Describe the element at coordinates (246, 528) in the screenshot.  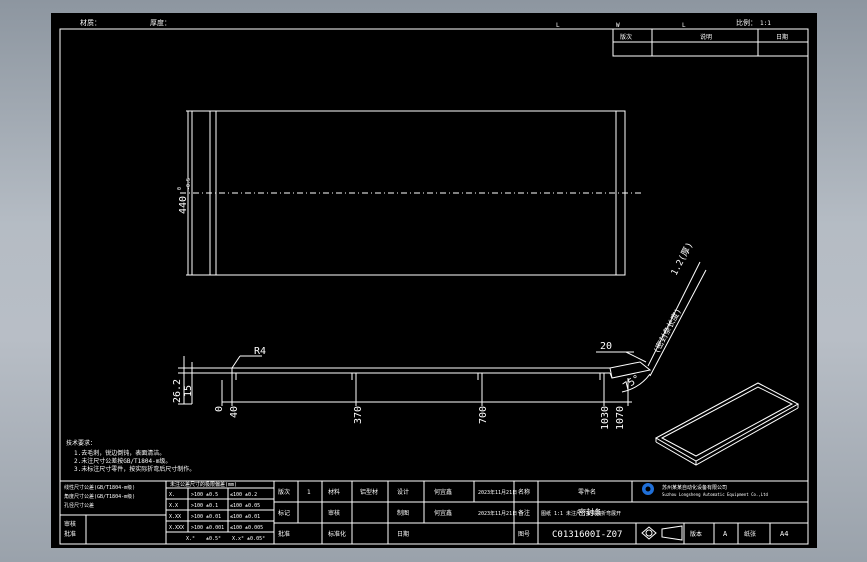
I see `tol-r3-c2: ≤100 ±0.005` at that location.